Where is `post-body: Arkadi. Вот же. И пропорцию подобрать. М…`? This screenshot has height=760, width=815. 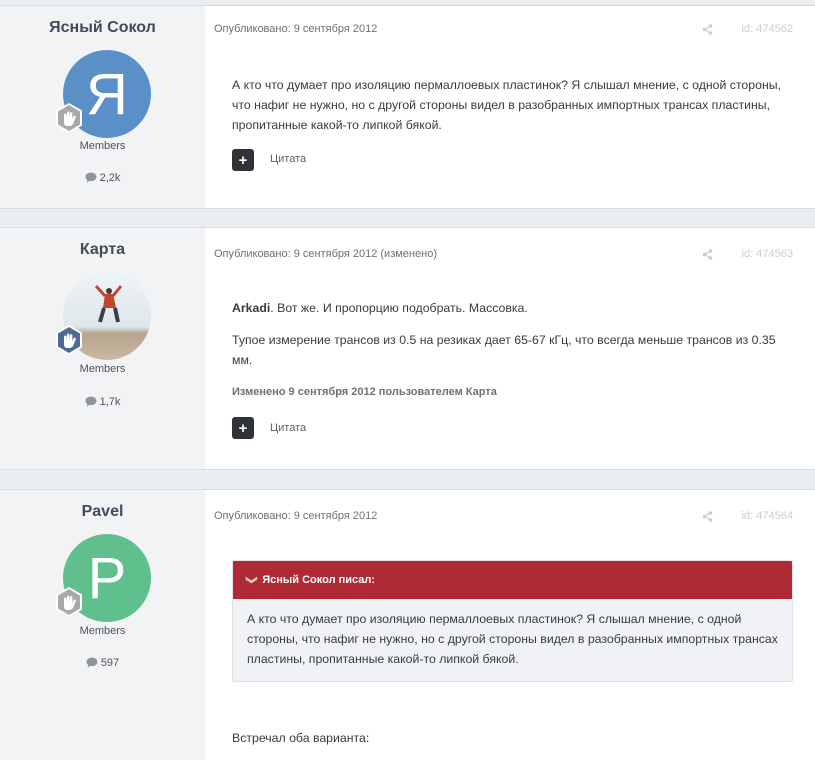
post-body: Arkadi. Вот же. И пропорцию подобрать. М… is located at coordinates (511, 334).